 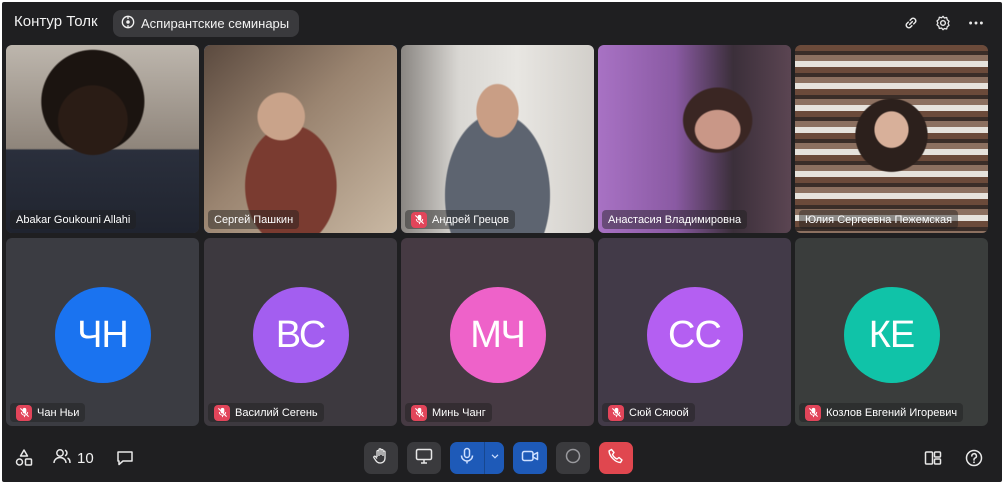 I want to click on leave-call-button, so click(x=616, y=458).